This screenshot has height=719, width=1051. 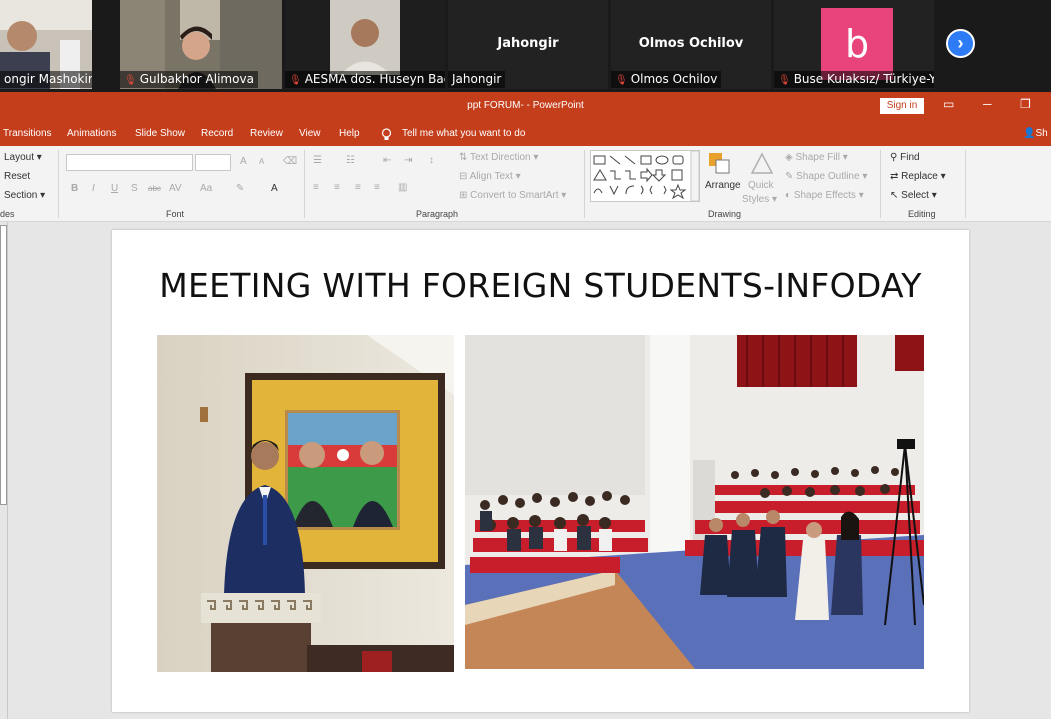 What do you see at coordinates (723, 185) in the screenshot?
I see `arrange-button: Arrange` at bounding box center [723, 185].